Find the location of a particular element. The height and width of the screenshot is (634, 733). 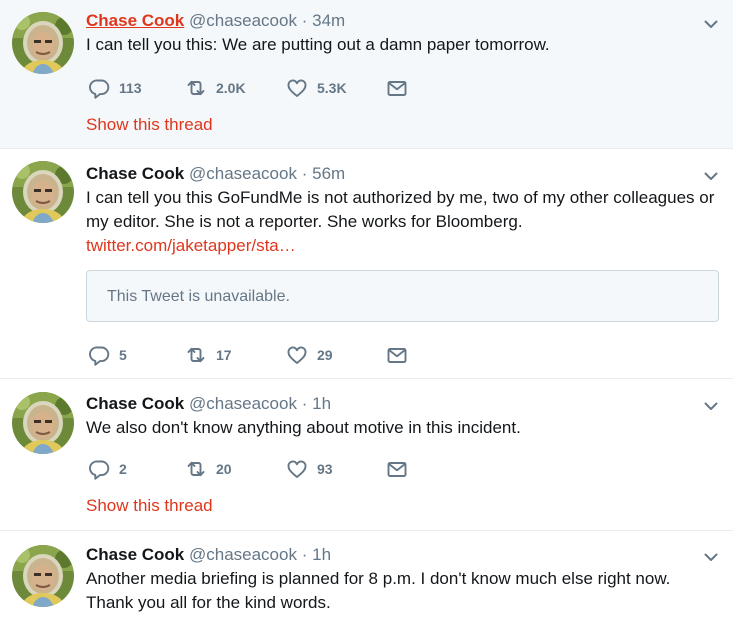

like-count: 29 is located at coordinates (325, 355).